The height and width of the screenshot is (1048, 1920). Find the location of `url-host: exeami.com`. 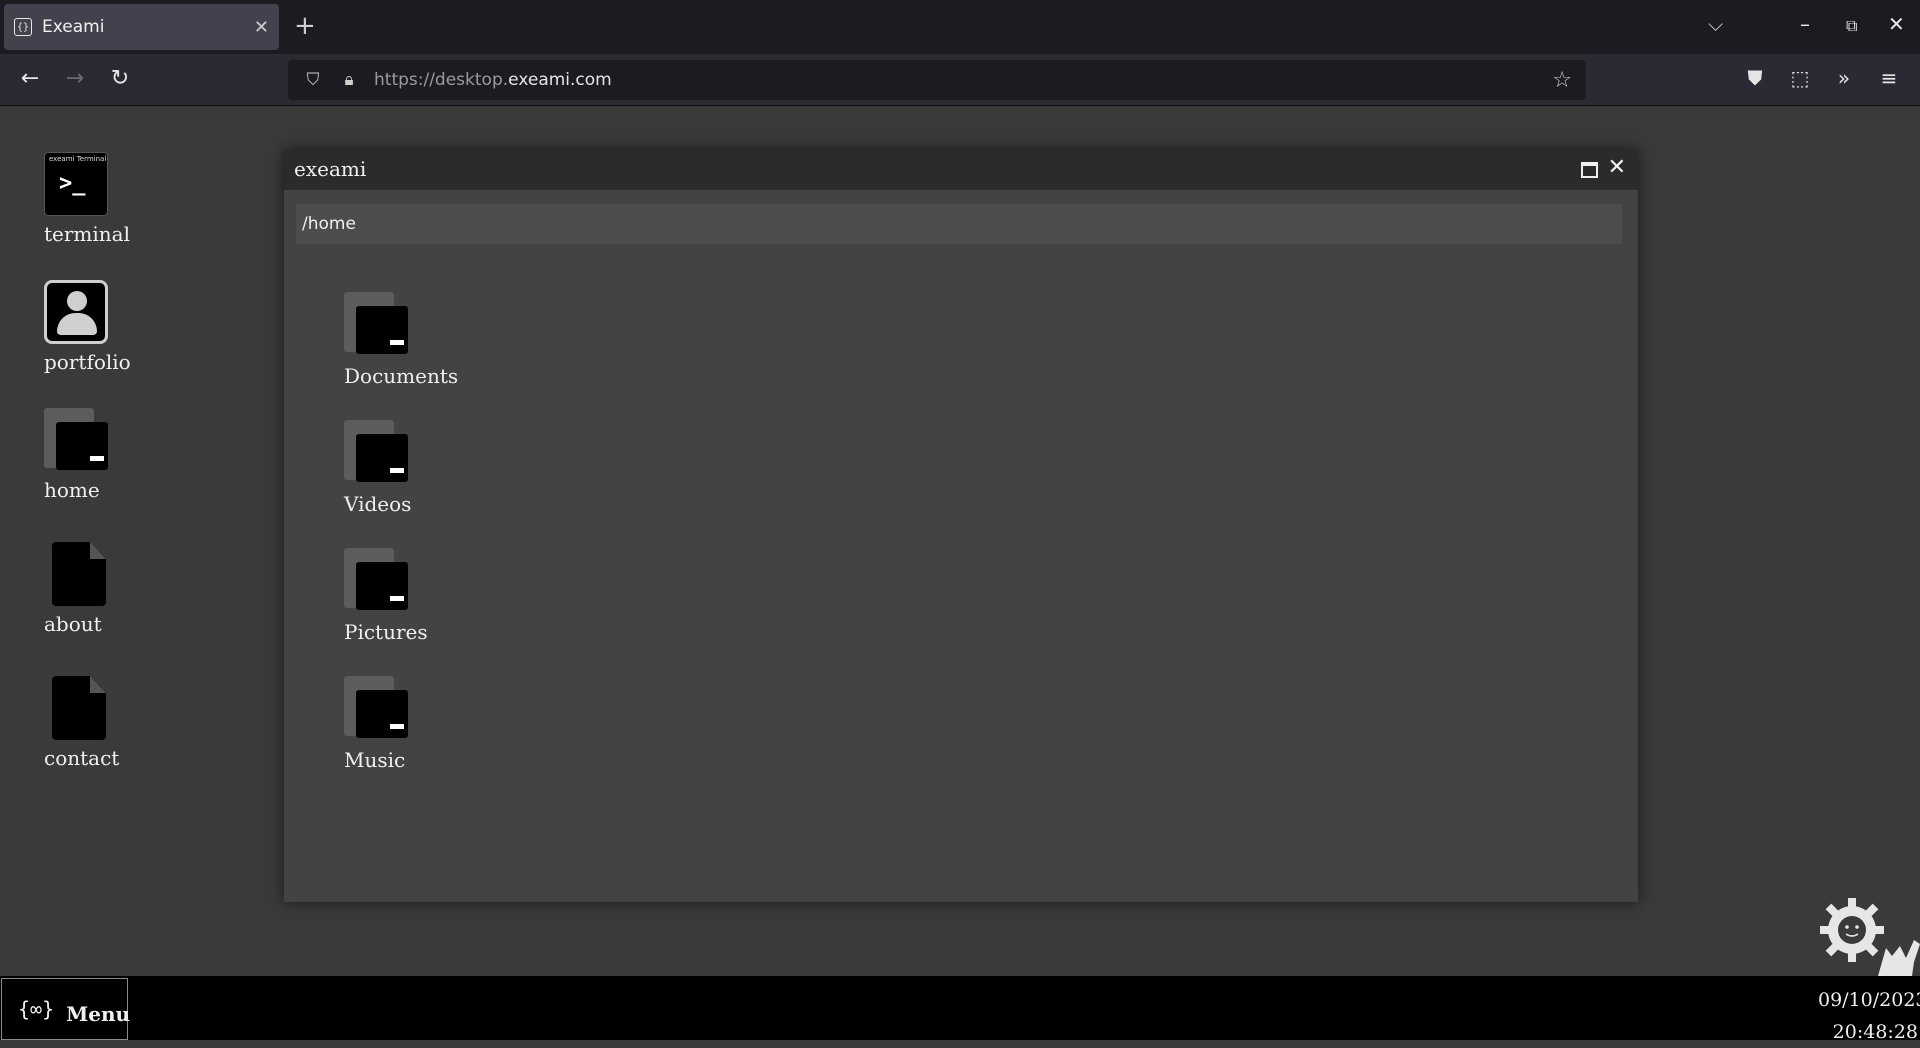

url-host: exeami.com is located at coordinates (560, 80).